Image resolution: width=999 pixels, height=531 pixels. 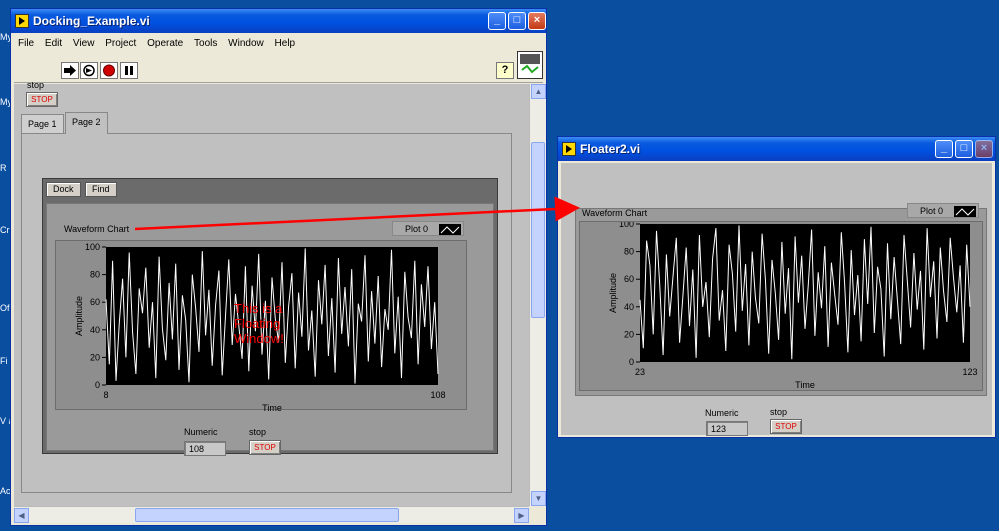 What do you see at coordinates (969, 372) in the screenshot?
I see `x-tick-label: 123` at bounding box center [969, 372].